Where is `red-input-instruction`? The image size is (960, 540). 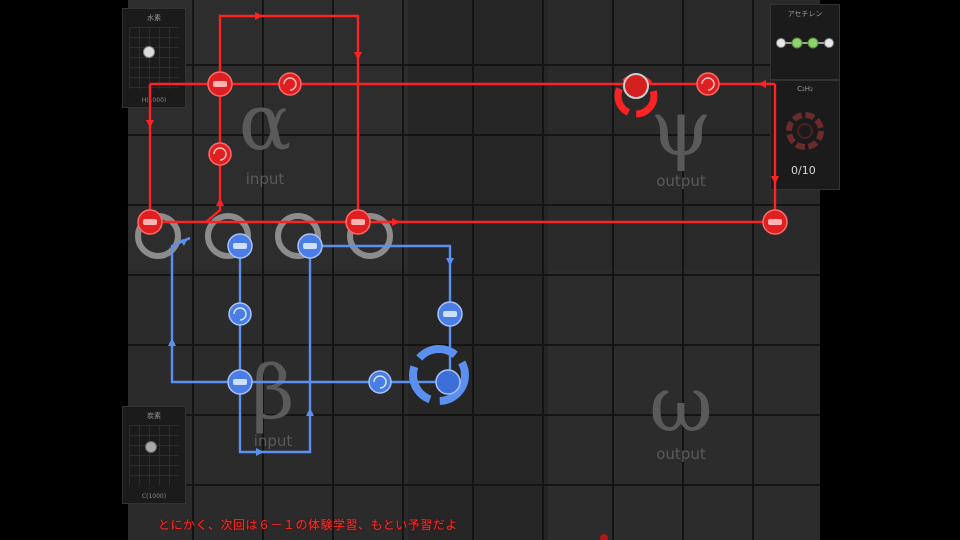 red-input-instruction is located at coordinates (358, 222).